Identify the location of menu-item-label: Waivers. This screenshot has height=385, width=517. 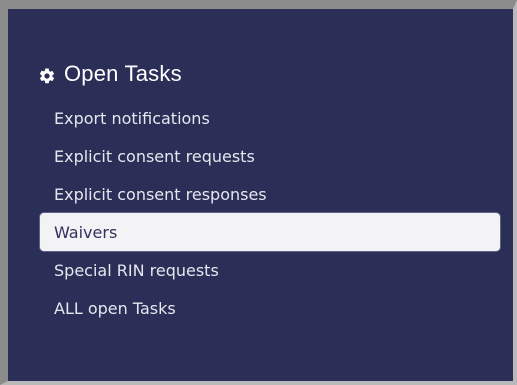
(86, 232).